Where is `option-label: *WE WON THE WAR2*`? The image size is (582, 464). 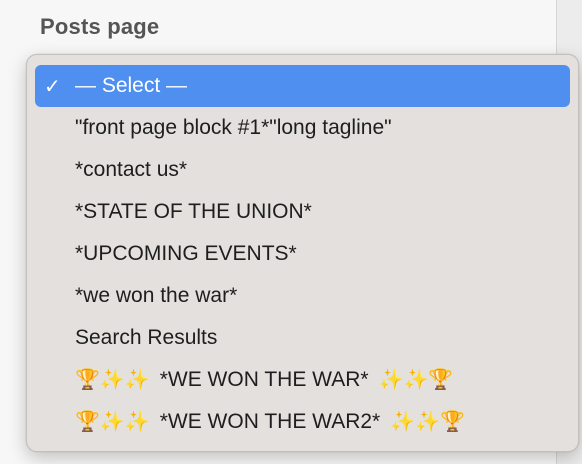 option-label: *WE WON THE WAR2* is located at coordinates (270, 421).